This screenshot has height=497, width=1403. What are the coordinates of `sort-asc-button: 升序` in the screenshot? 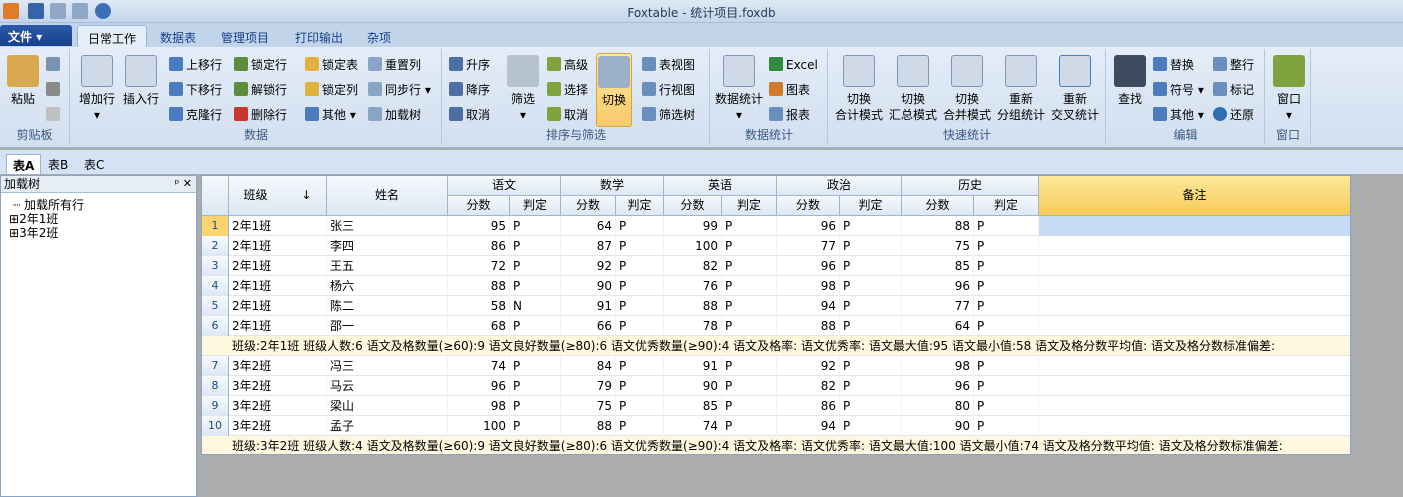 It's located at (469, 65).